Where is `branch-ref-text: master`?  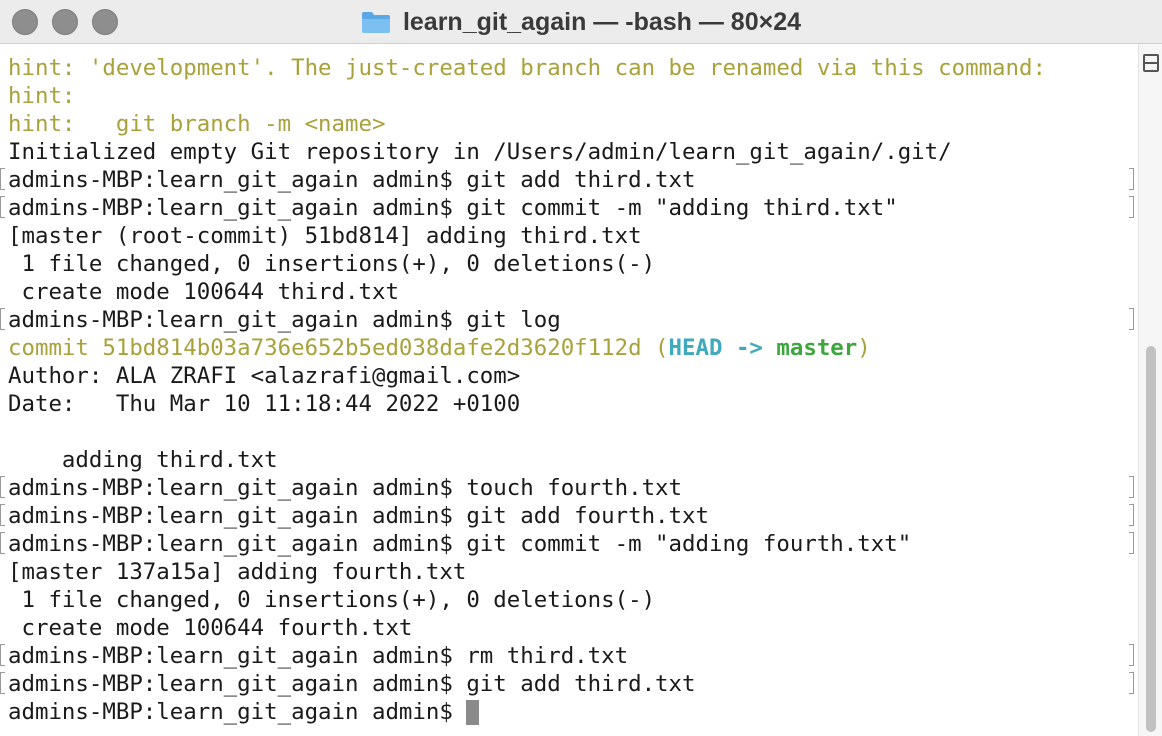
branch-ref-text: master is located at coordinates (817, 348).